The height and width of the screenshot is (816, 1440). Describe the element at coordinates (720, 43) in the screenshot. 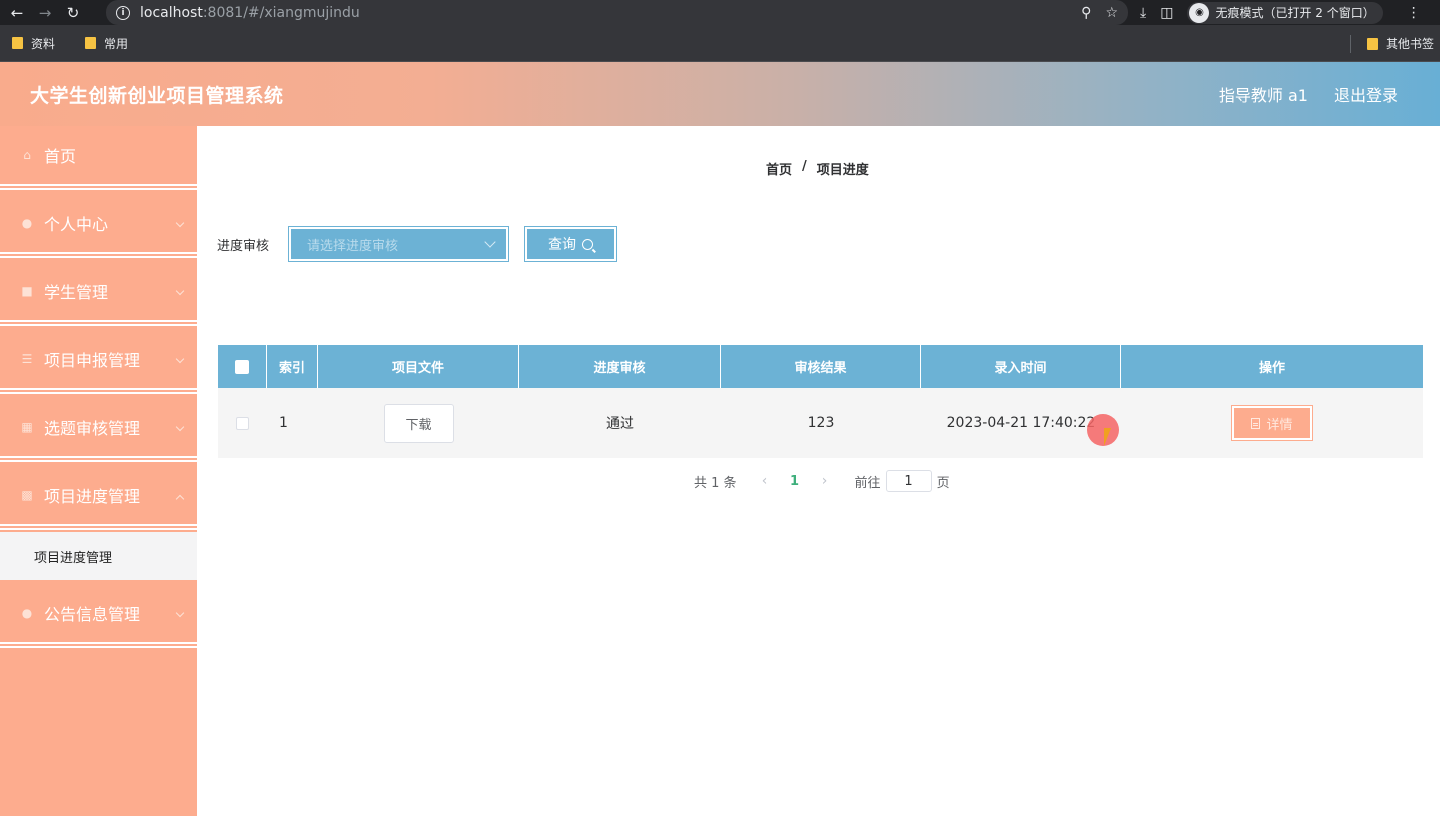

I see `bookmarks-bar: 资料 常用 其他书签` at that location.